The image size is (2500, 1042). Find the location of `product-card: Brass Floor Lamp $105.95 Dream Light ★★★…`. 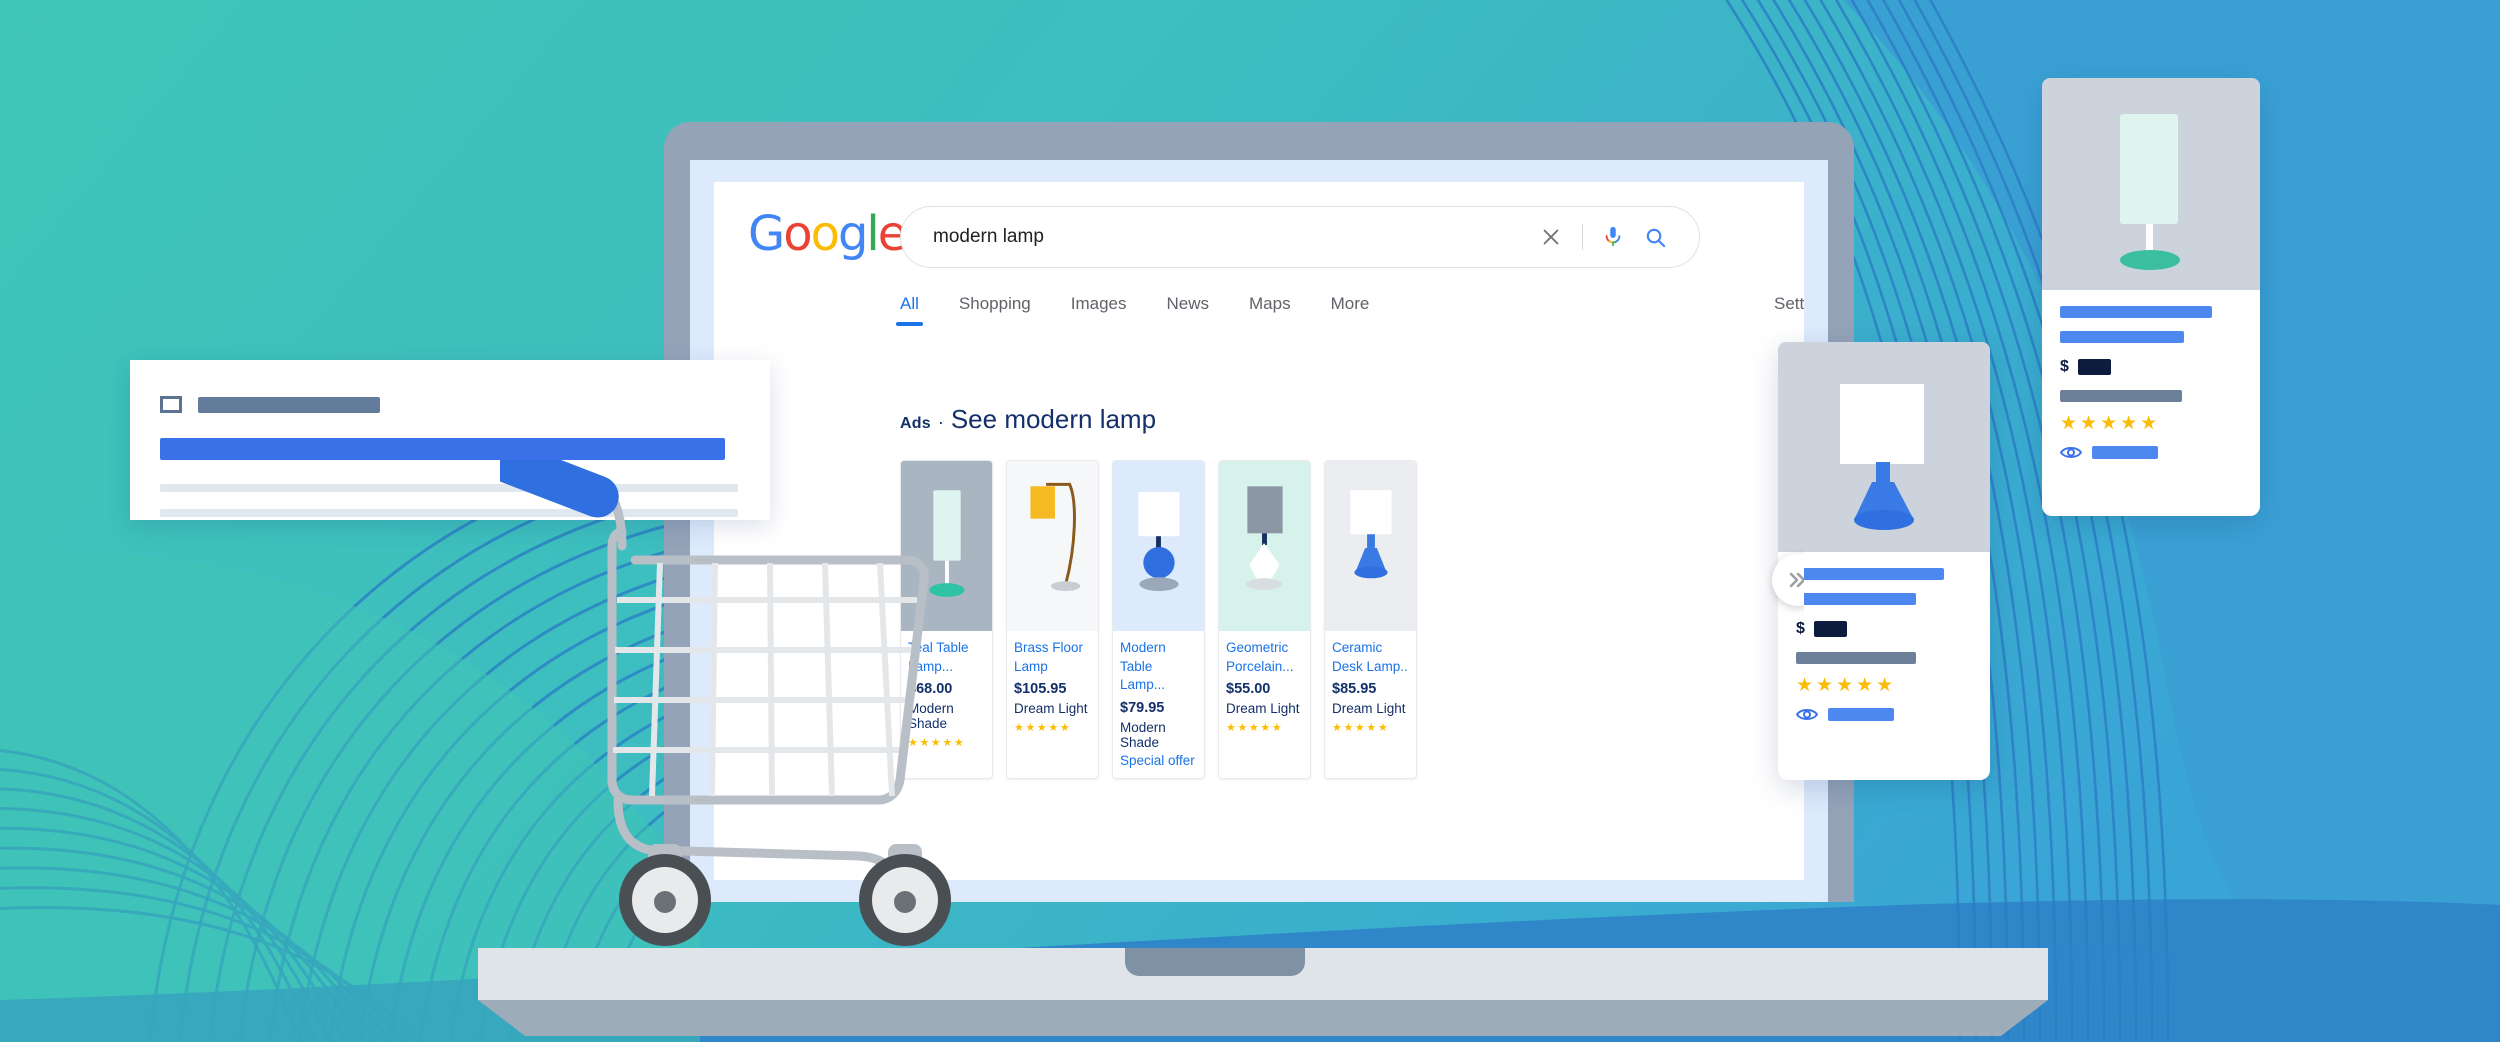

product-card: Brass Floor Lamp $105.95 Dream Light ★★★… is located at coordinates (1052, 619).